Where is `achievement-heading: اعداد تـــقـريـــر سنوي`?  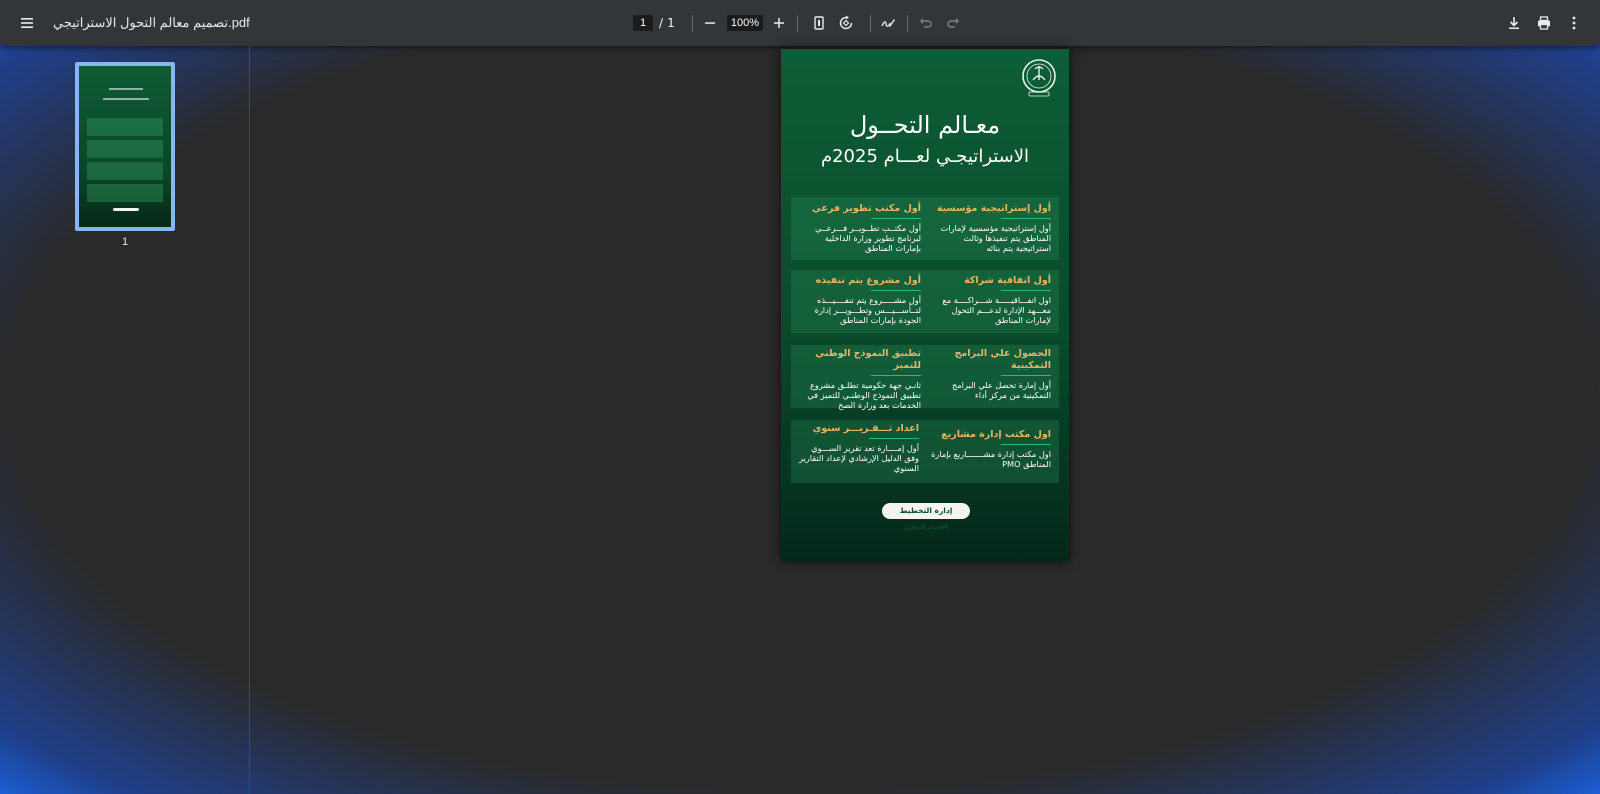
achievement-heading: اعداد تـــقـريـــر سنوي is located at coordinates (865, 428).